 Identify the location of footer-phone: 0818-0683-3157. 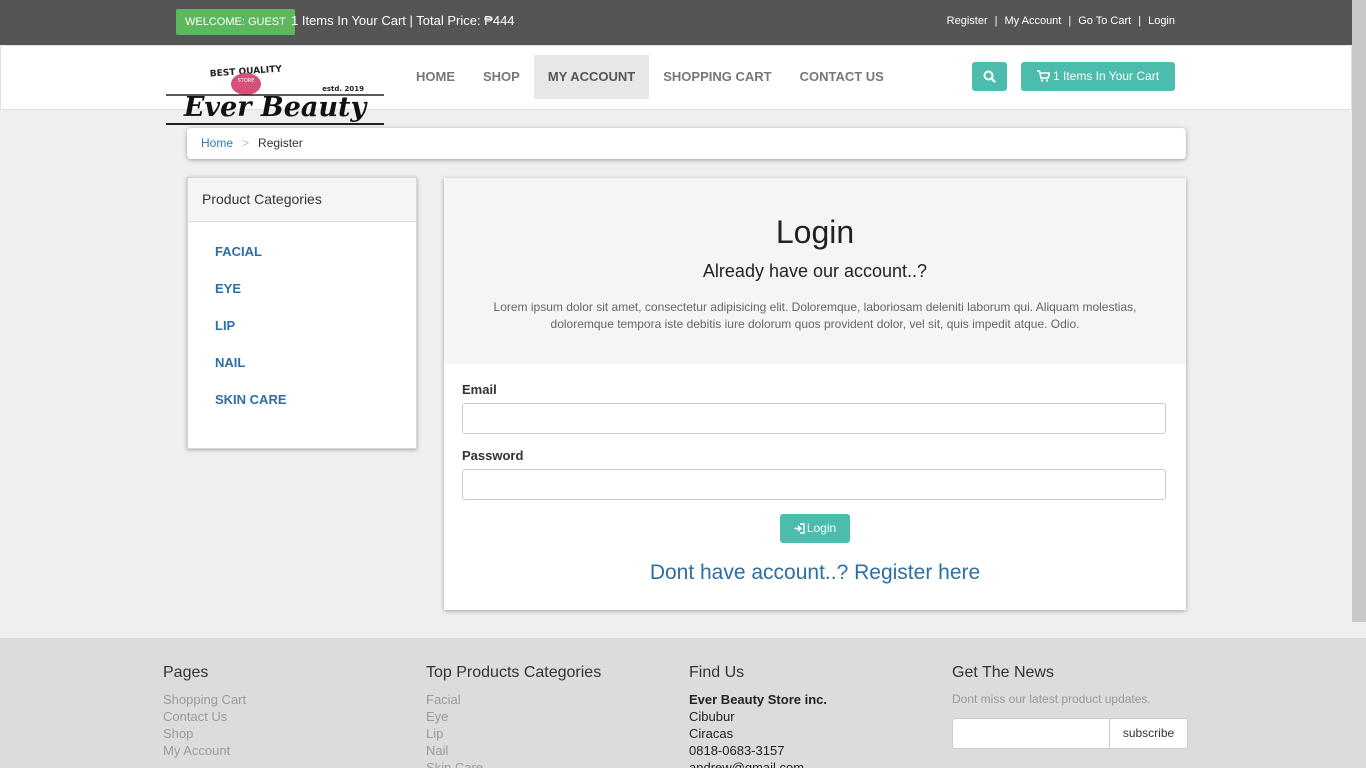
(737, 750).